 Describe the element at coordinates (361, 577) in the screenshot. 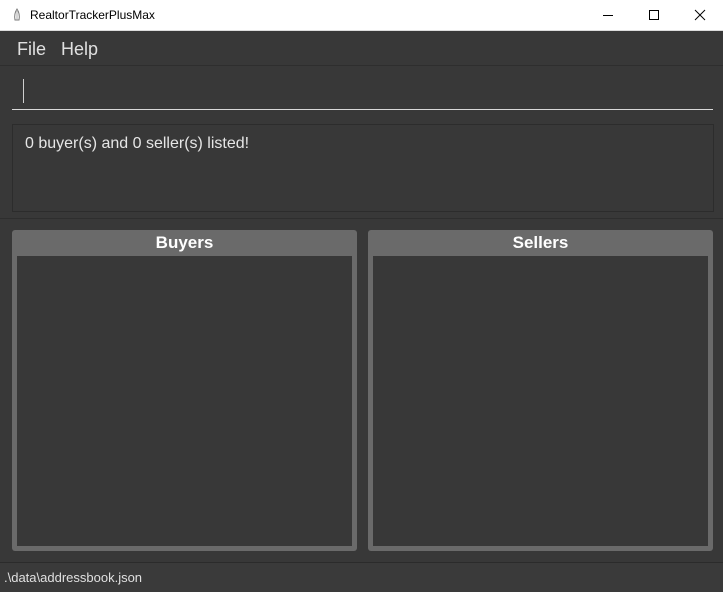

I see `status-bar: .\data\addressbook.json` at that location.